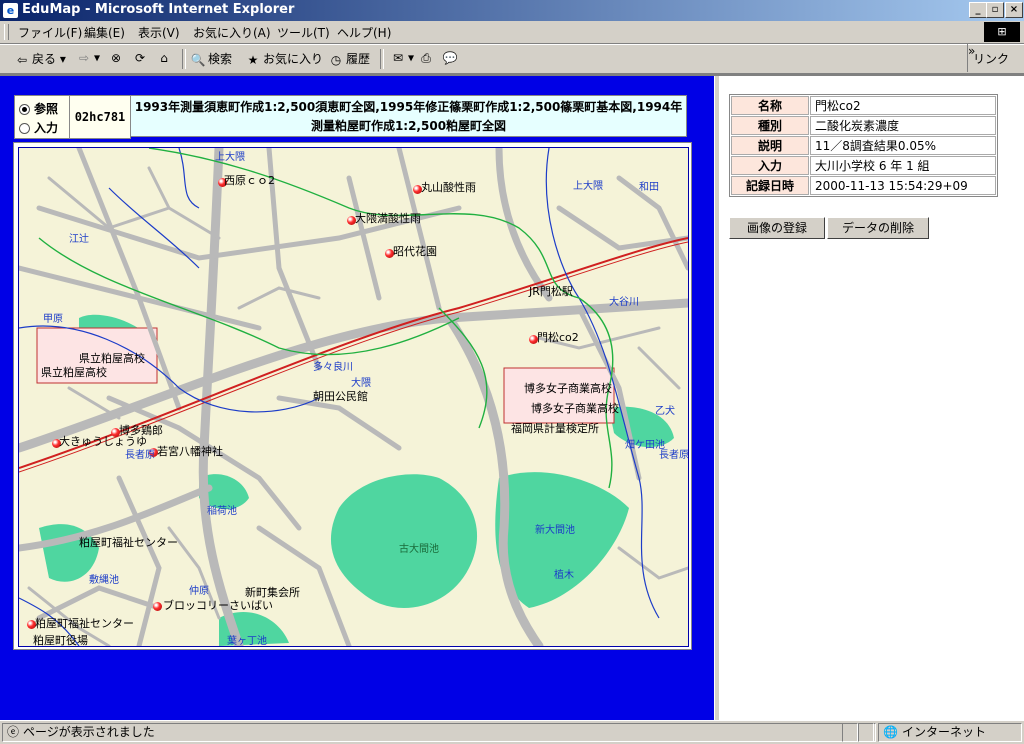 The height and width of the screenshot is (744, 1024). I want to click on mode-radio-group: 参照 入力, so click(42, 117).